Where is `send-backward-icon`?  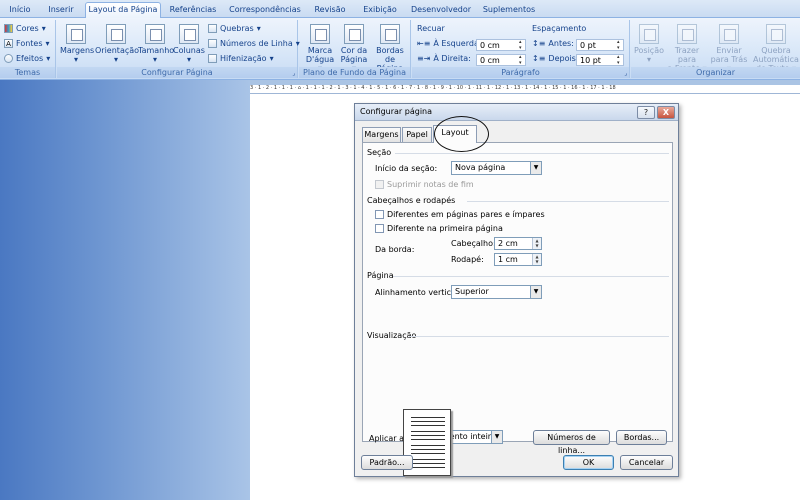 send-backward-icon is located at coordinates (729, 34).